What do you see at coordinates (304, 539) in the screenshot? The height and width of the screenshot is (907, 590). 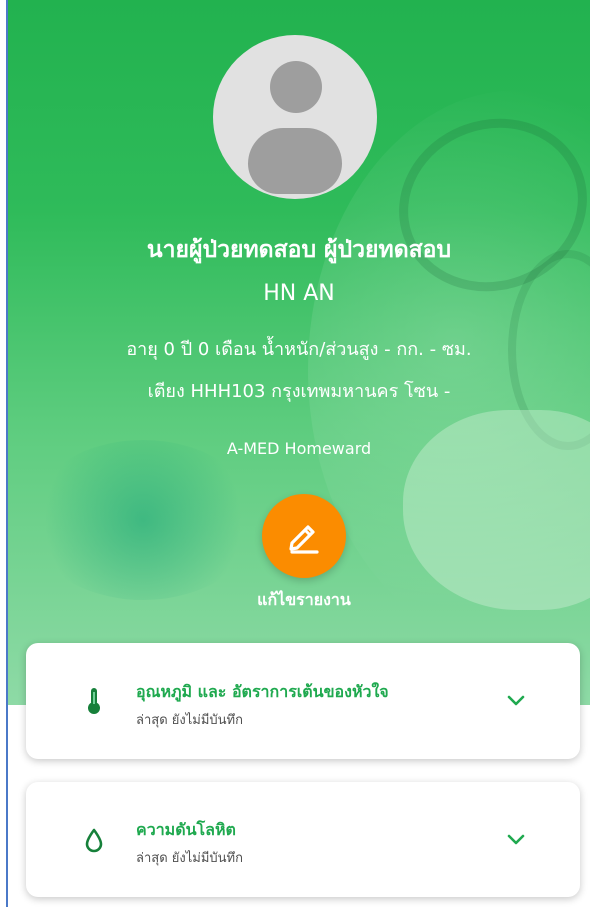 I see `edit-pencil-icon` at bounding box center [304, 539].